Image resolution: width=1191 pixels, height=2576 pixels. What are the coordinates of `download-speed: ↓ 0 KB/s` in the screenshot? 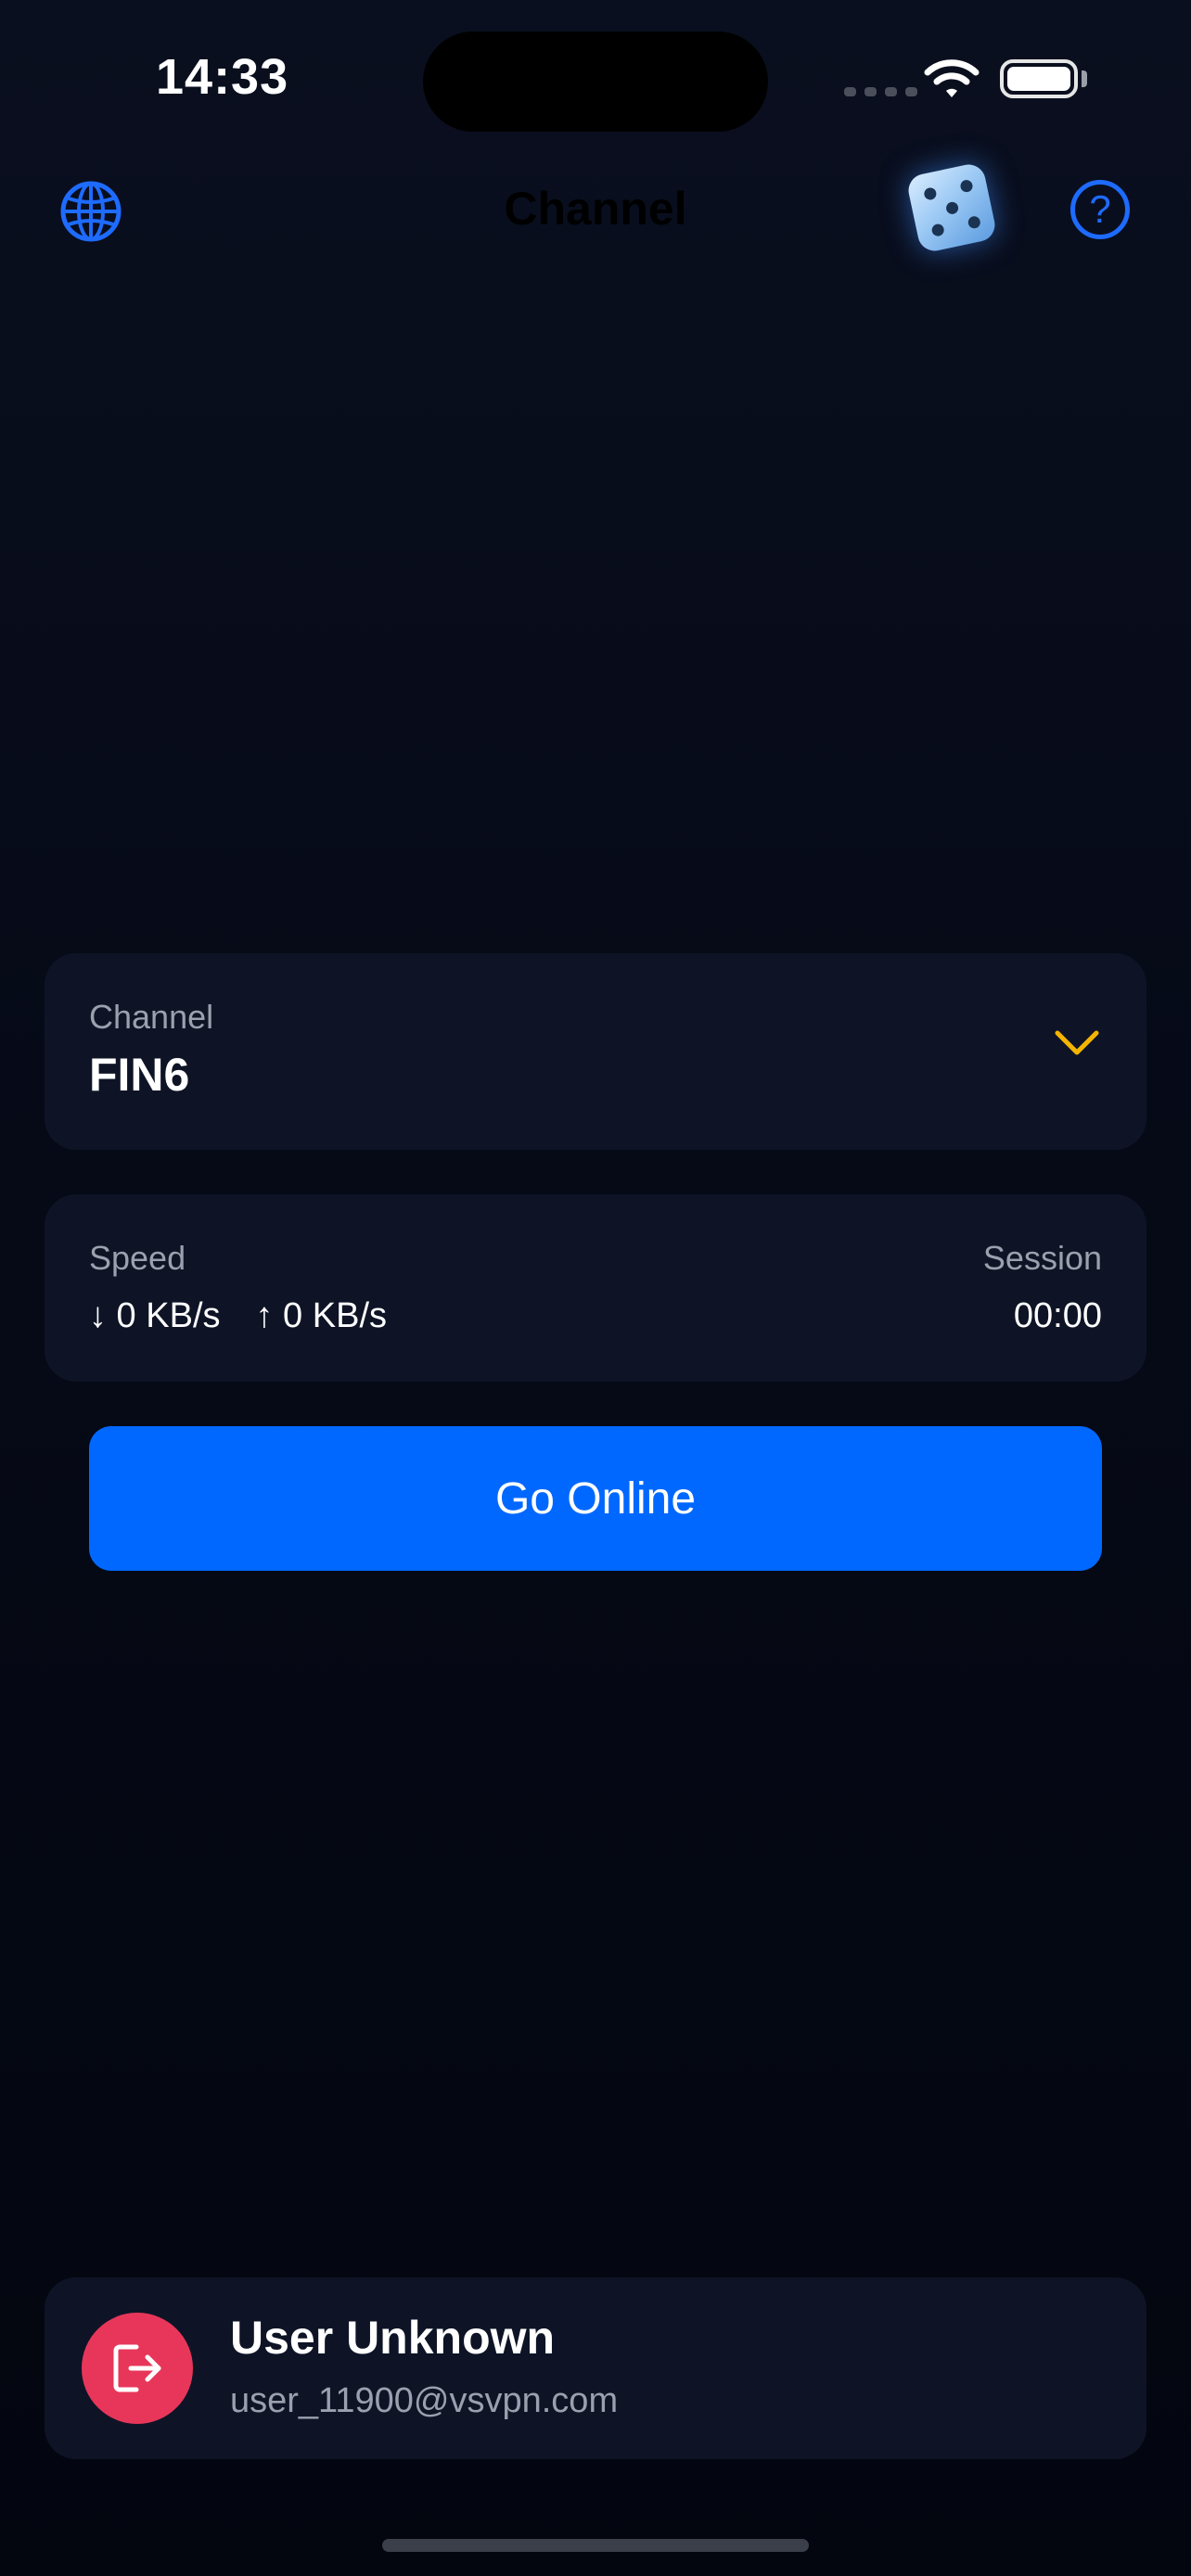 It's located at (155, 1316).